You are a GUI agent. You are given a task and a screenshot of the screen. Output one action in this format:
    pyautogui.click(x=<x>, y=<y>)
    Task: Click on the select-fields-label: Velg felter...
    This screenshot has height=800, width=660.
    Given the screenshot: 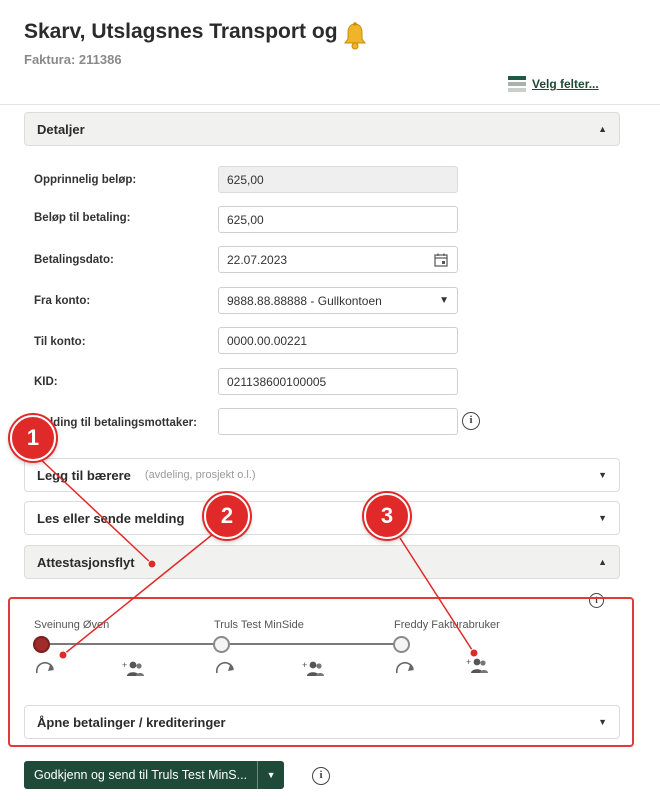 What is the action you would take?
    pyautogui.click(x=565, y=84)
    